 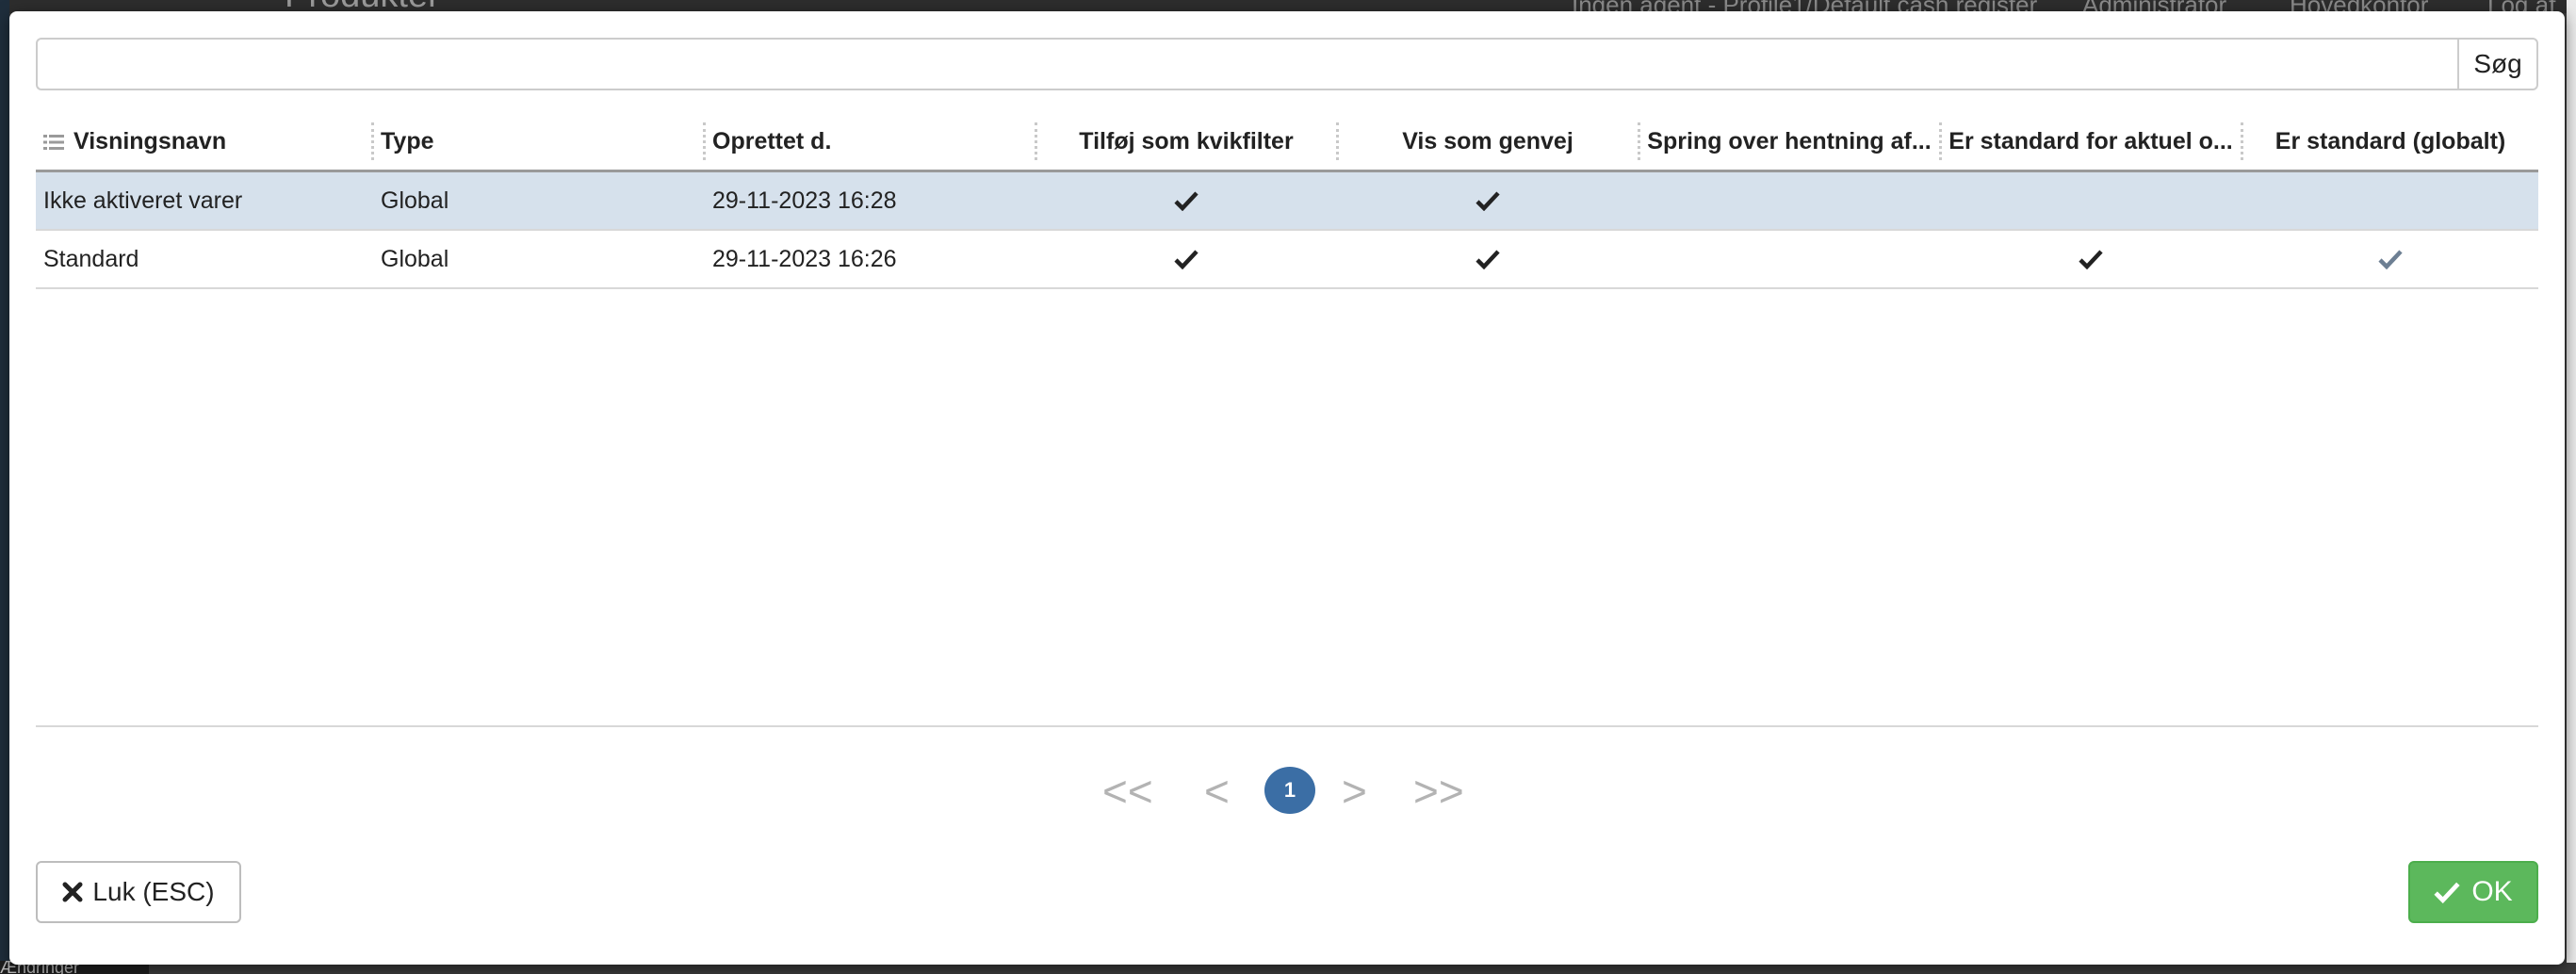 What do you see at coordinates (2497, 64) in the screenshot?
I see `search-button: Søg` at bounding box center [2497, 64].